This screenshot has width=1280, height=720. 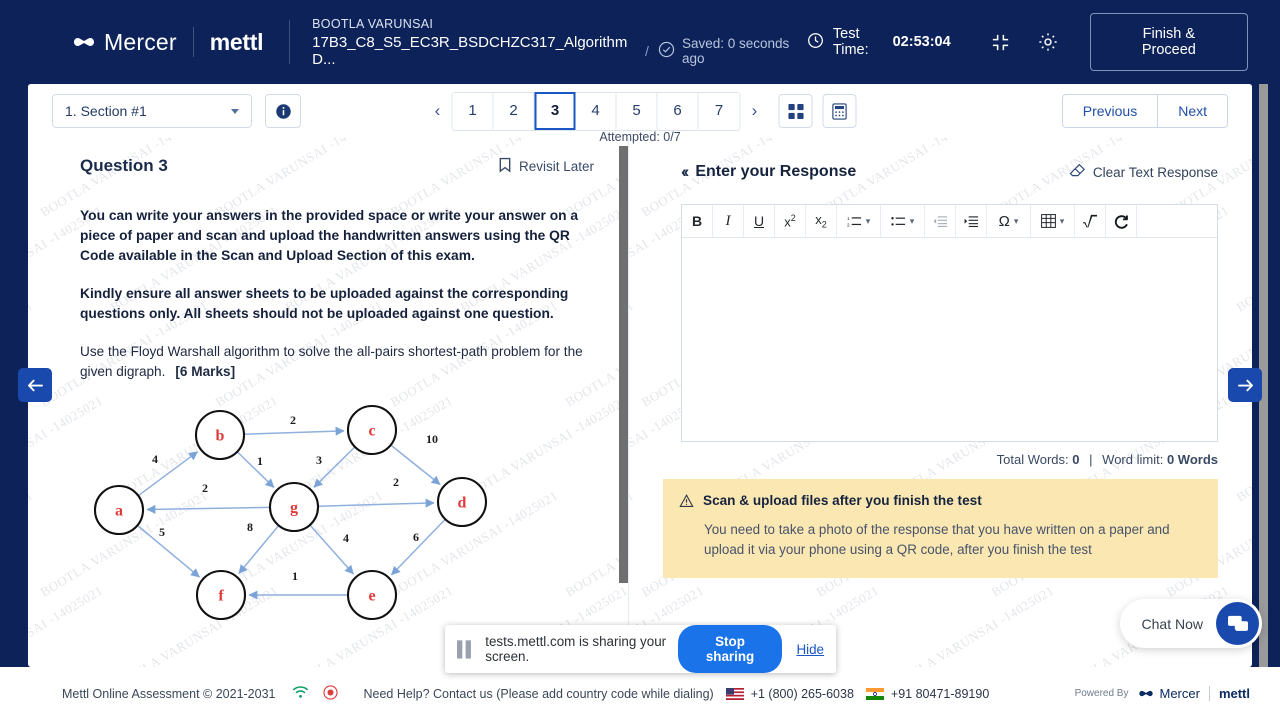 What do you see at coordinates (473, 110) in the screenshot?
I see `question-number-1: 1` at bounding box center [473, 110].